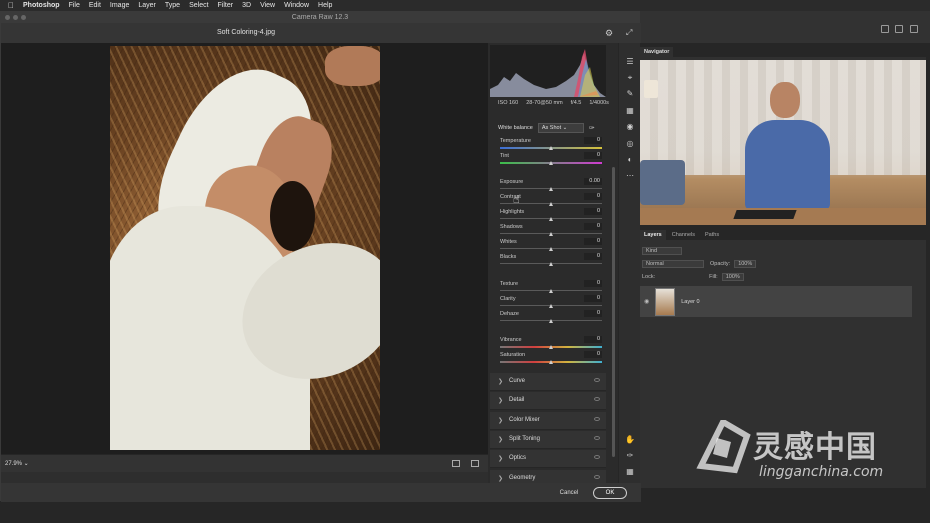 This screenshot has height=523, width=930. What do you see at coordinates (592, 128) in the screenshot?
I see `eyedropper-icon: ✑` at bounding box center [592, 128].